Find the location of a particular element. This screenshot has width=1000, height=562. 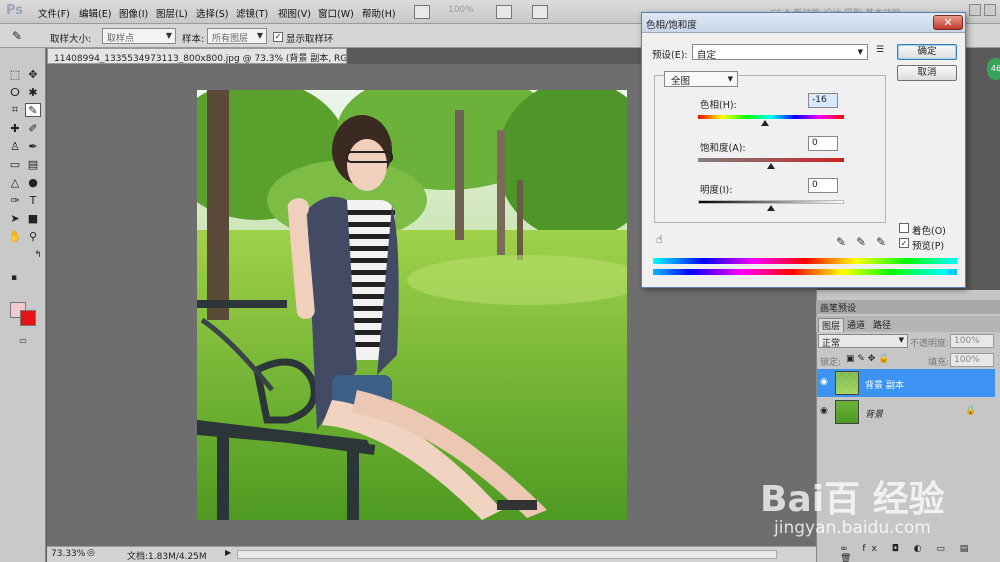

preset-select: 自定 ▼ is located at coordinates (780, 52).